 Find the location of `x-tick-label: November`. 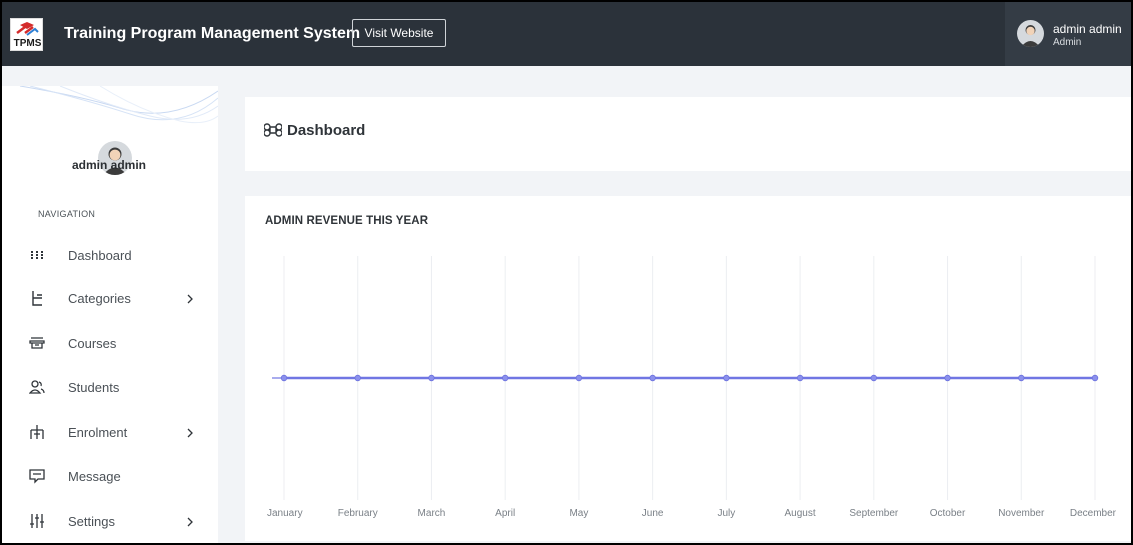

x-tick-label: November is located at coordinates (1021, 513).